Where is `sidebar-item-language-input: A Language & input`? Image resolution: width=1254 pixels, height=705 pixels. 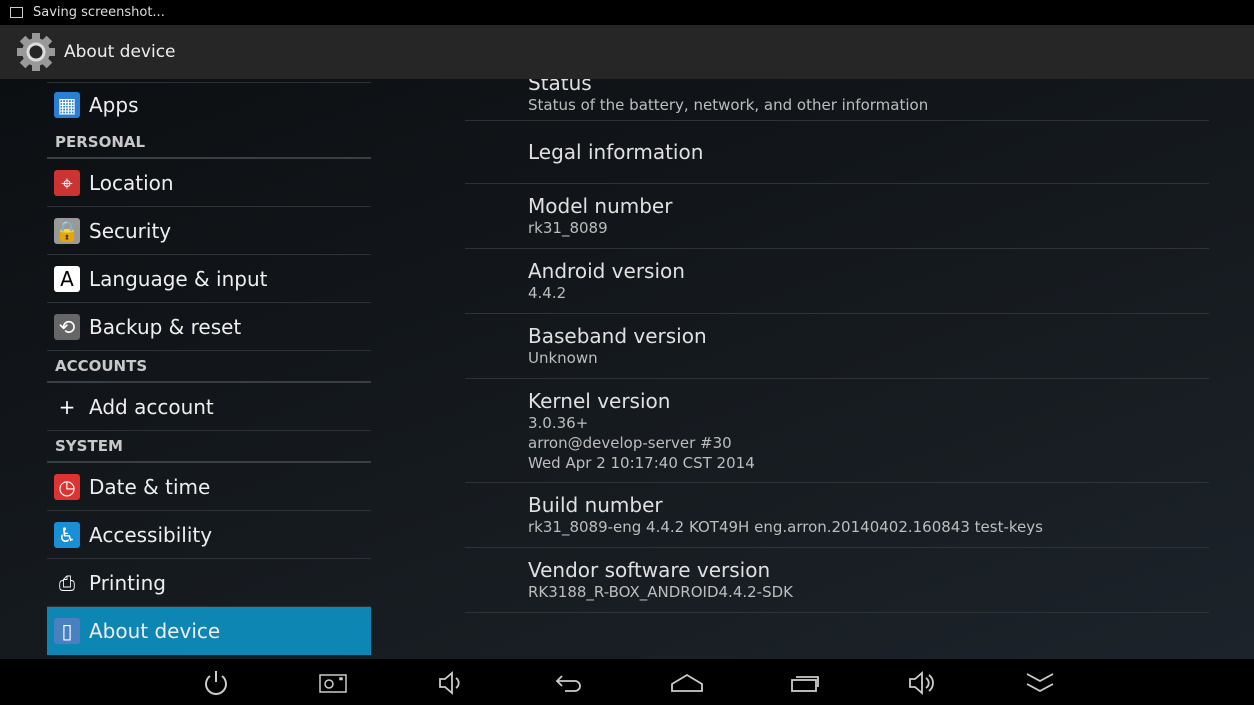
sidebar-item-language-input: A Language & input is located at coordinates (209, 279).